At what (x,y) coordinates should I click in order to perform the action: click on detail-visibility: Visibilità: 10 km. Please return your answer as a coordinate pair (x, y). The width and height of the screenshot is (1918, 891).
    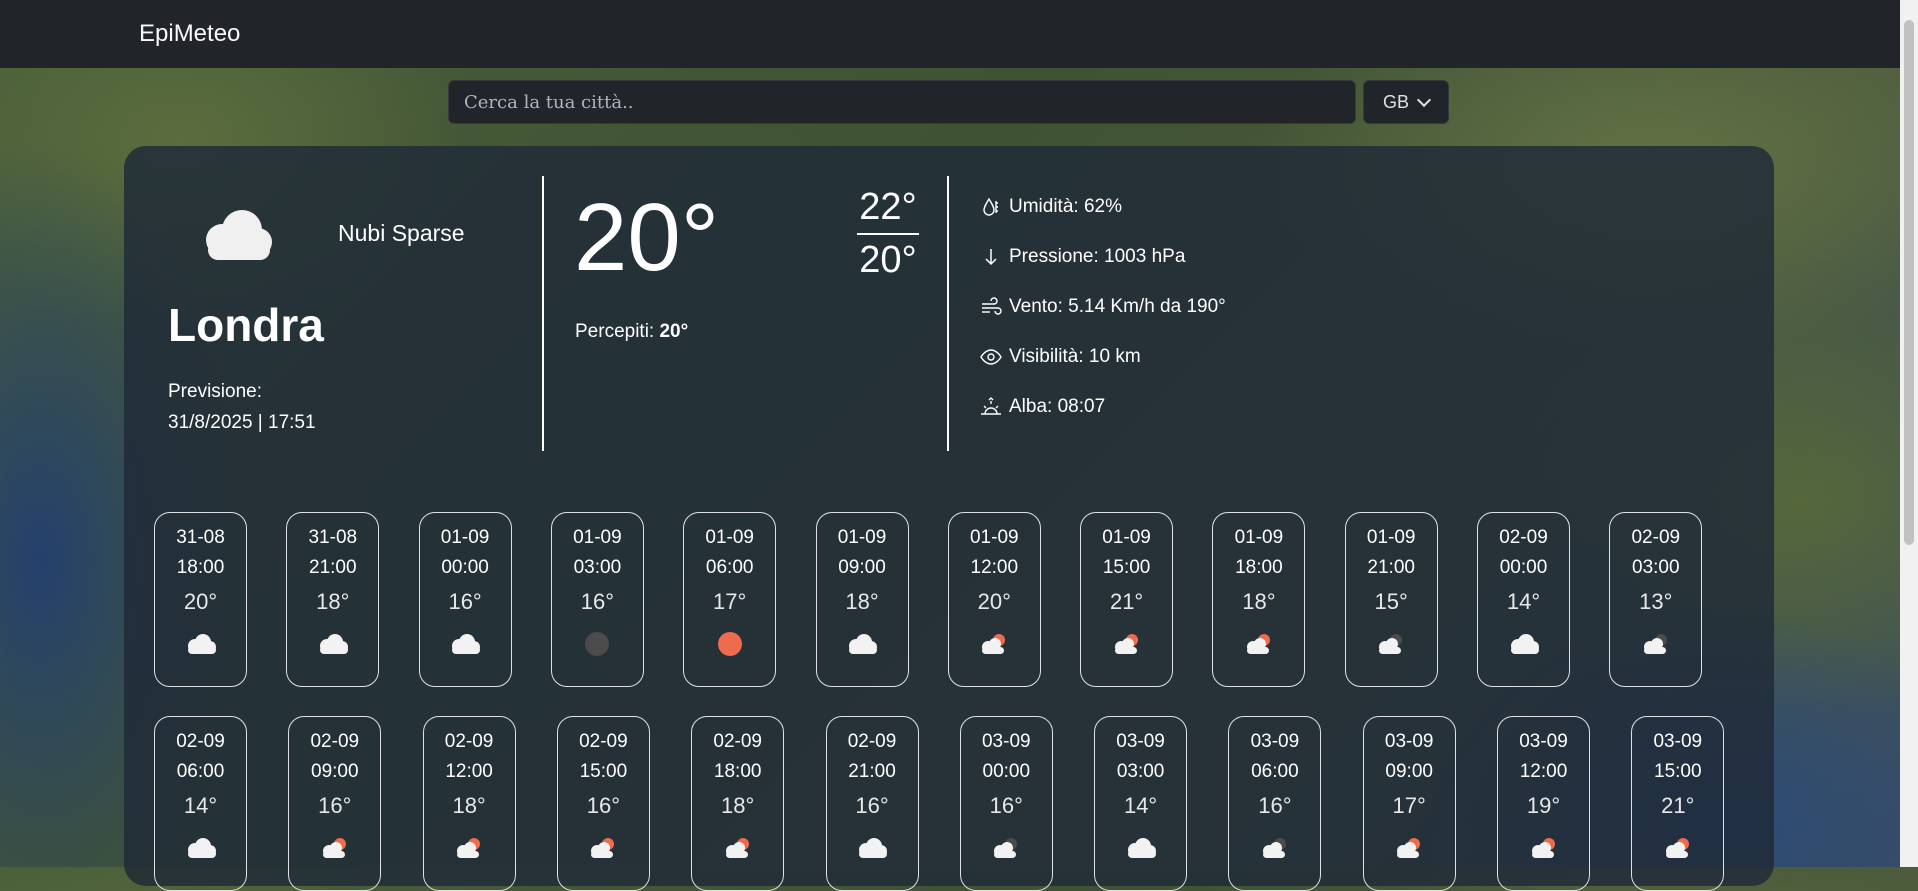
    Looking at the image, I should click on (1102, 357).